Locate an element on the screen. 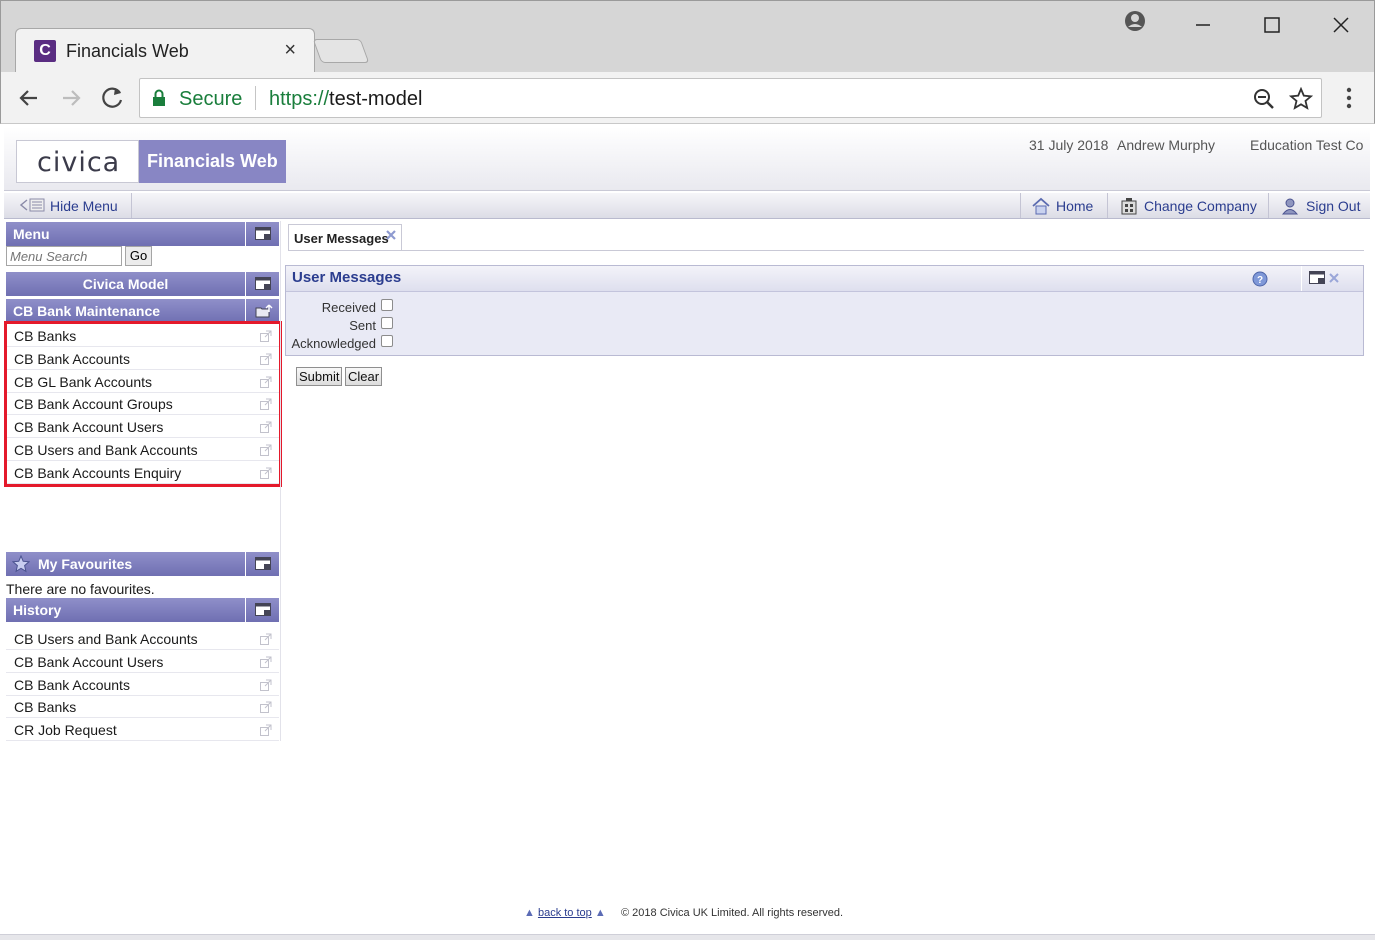 Image resolution: width=1375 pixels, height=940 pixels. filter-field-label: Acknowledged is located at coordinates (333, 343).